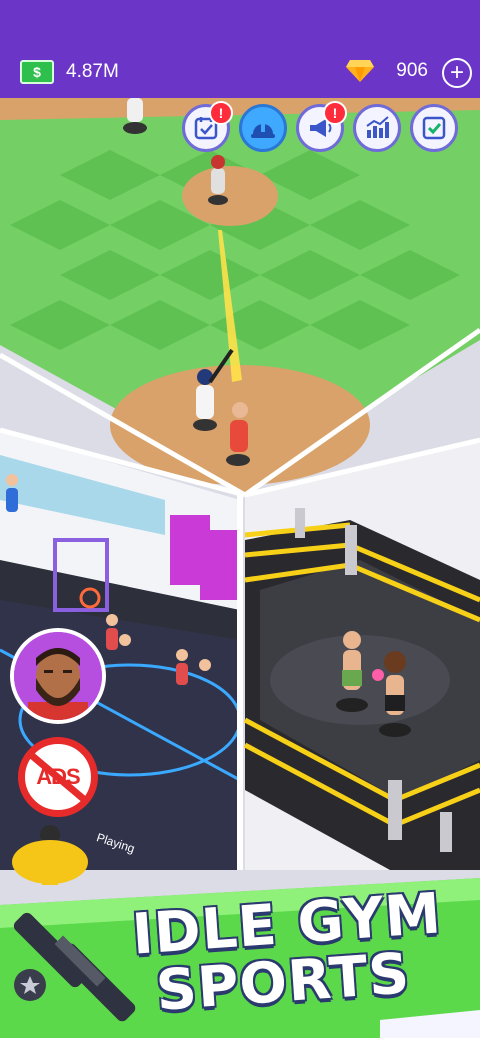 The image size is (480, 1038). What do you see at coordinates (387, 71) in the screenshot?
I see `gem-display: 906` at bounding box center [387, 71].